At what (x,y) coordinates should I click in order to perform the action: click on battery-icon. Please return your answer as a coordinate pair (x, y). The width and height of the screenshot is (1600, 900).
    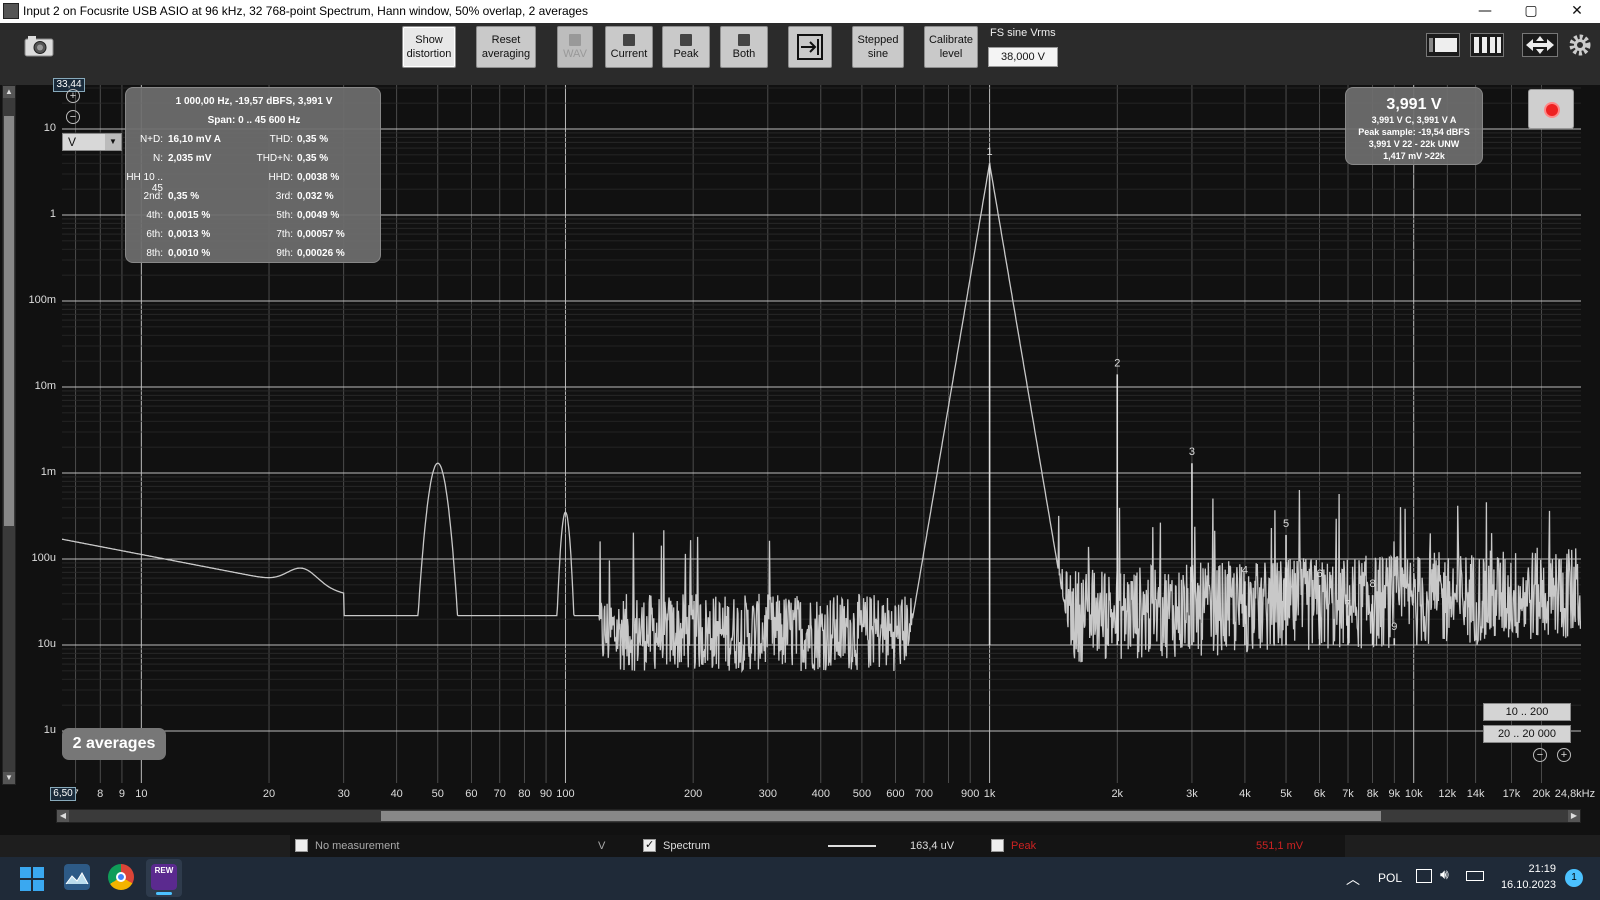
    Looking at the image, I should click on (1475, 876).